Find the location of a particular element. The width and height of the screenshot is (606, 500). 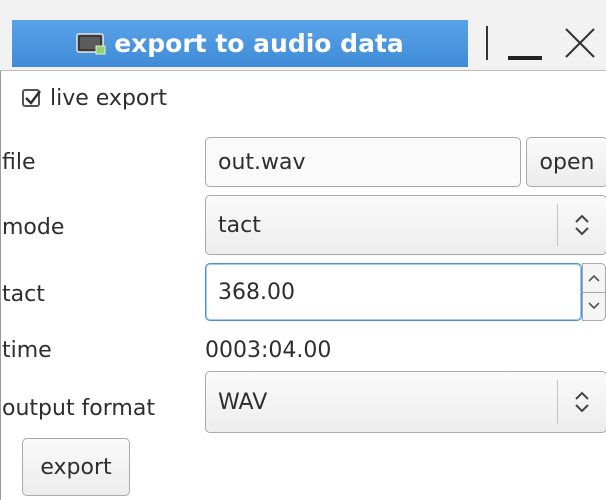

time-value: 0003:04.00 is located at coordinates (268, 350).